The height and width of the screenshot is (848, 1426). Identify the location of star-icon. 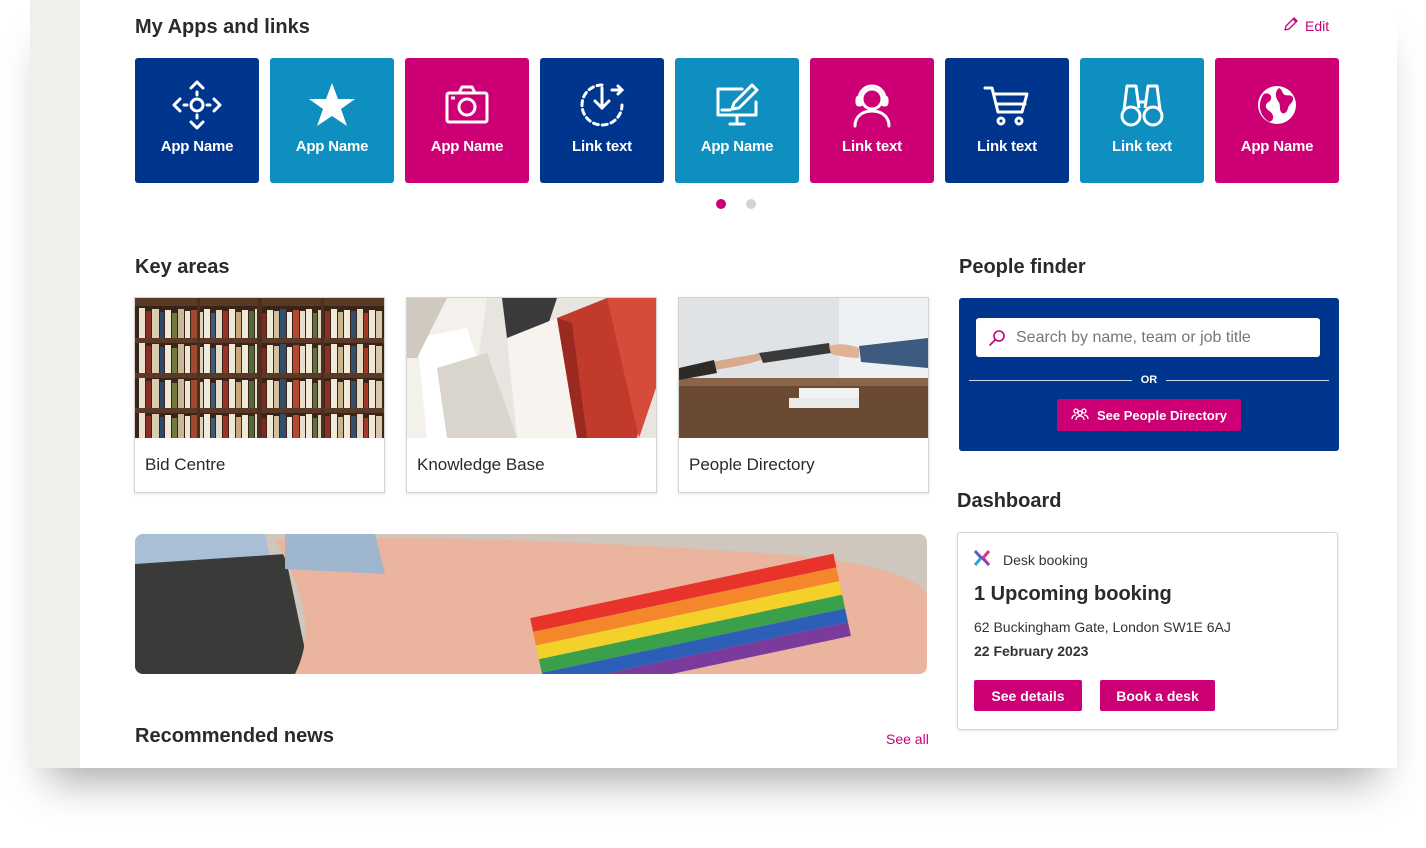
(332, 105).